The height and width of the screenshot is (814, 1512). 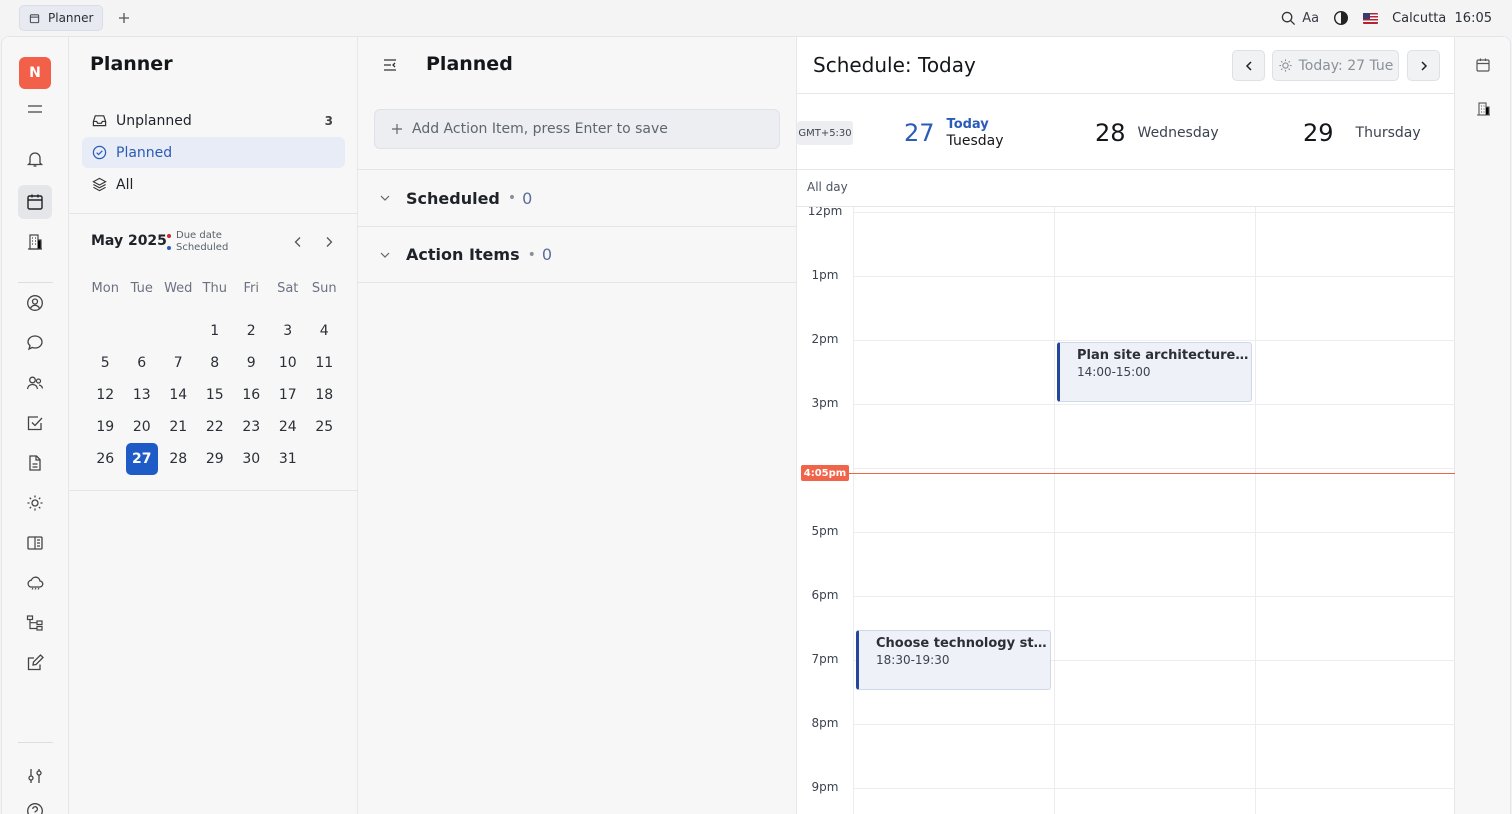 What do you see at coordinates (1288, 18) in the screenshot?
I see `search-icon` at bounding box center [1288, 18].